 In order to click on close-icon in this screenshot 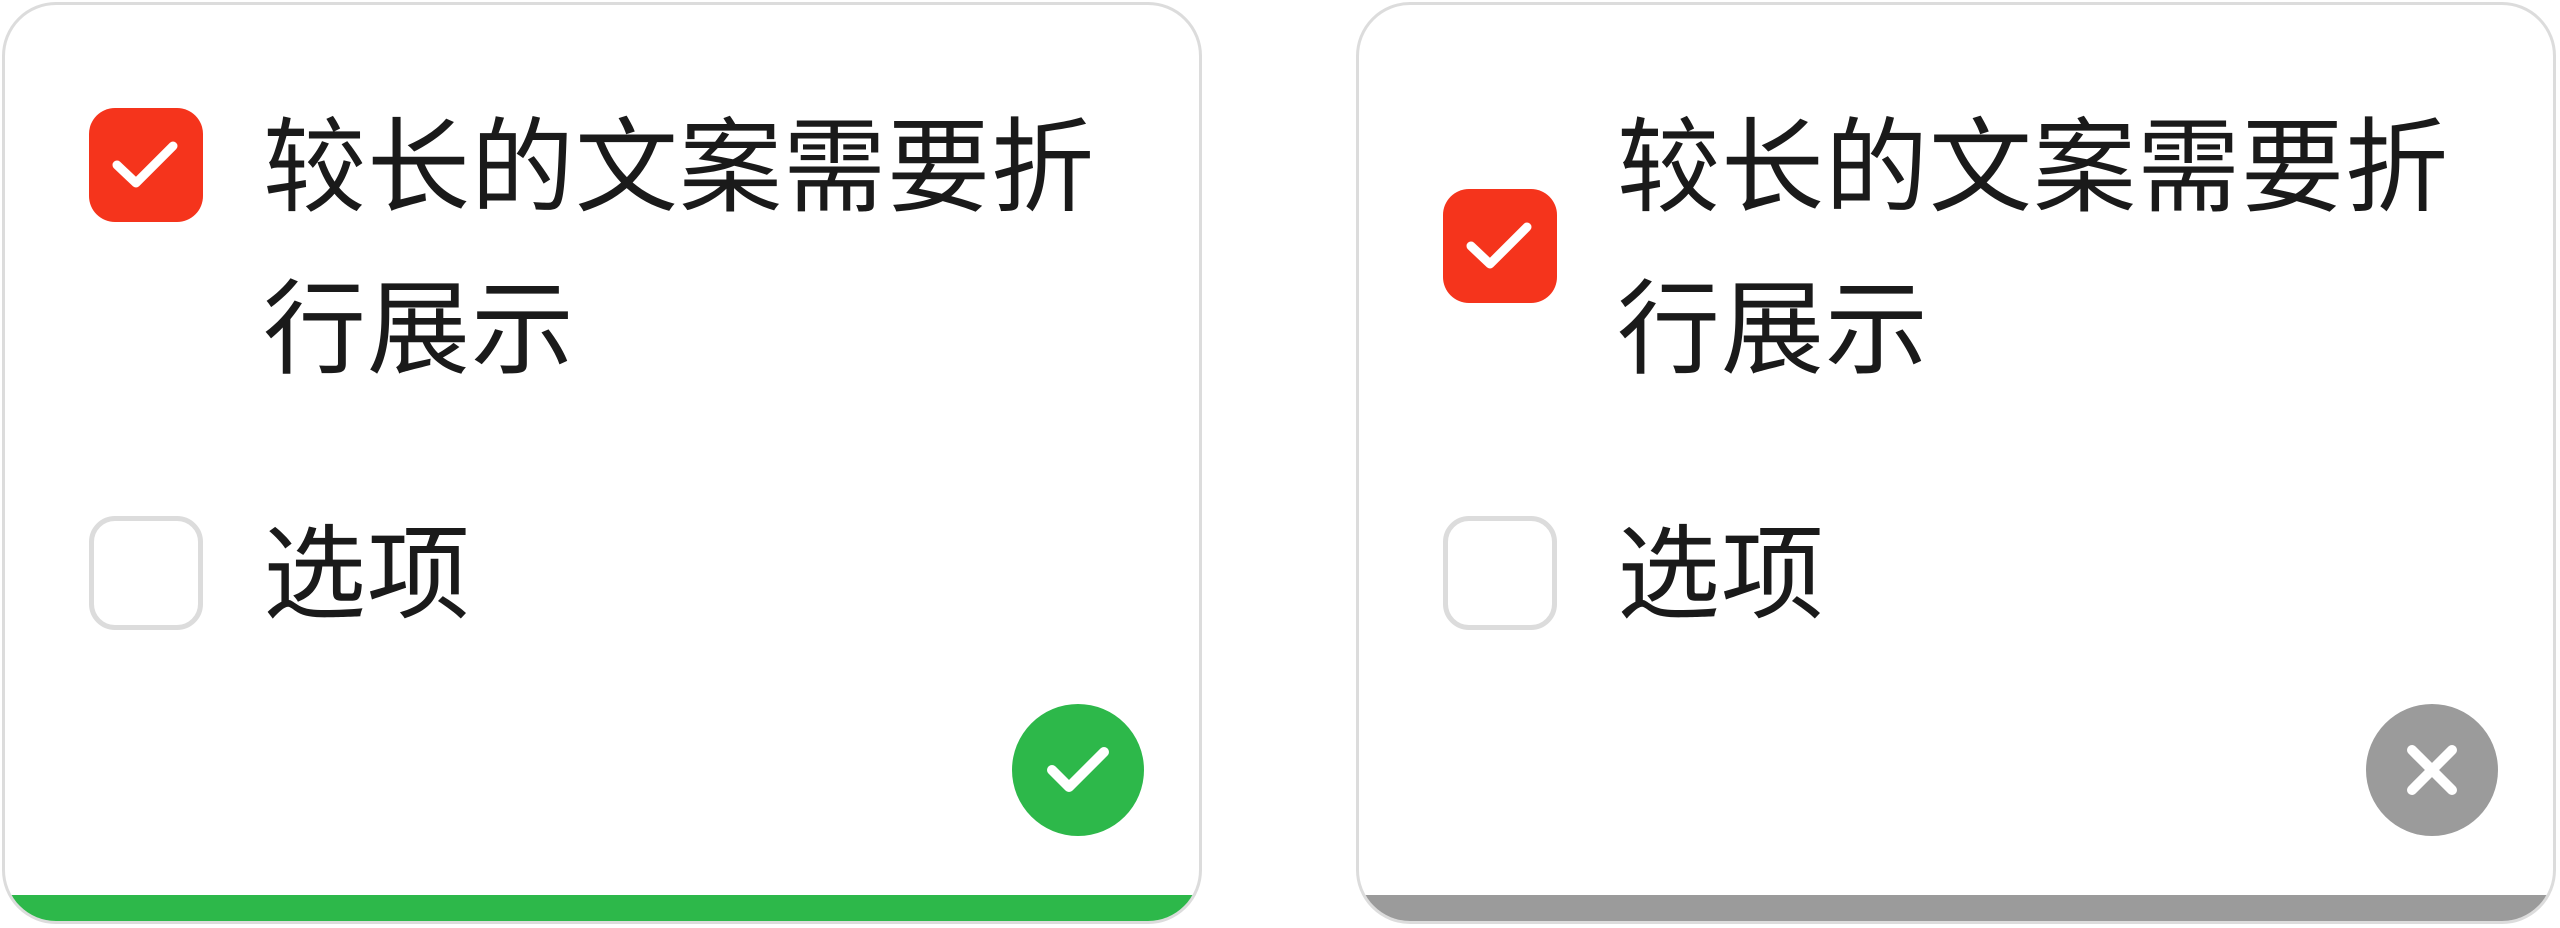, I will do `click(2432, 770)`.